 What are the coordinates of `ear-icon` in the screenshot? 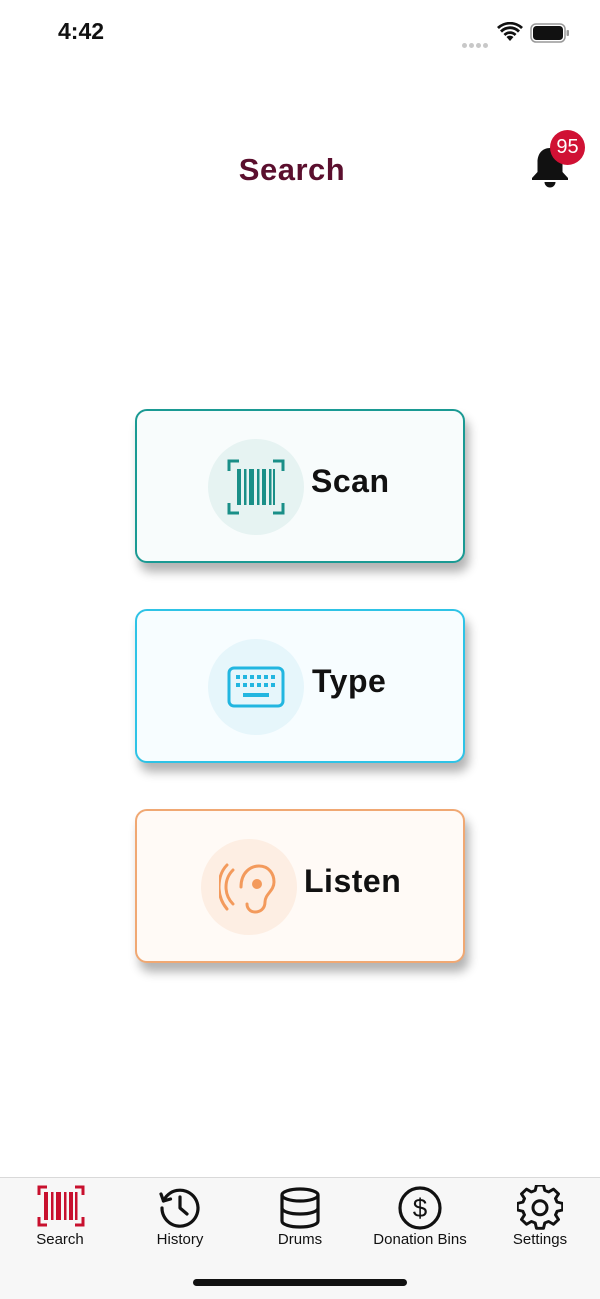 It's located at (247, 888).